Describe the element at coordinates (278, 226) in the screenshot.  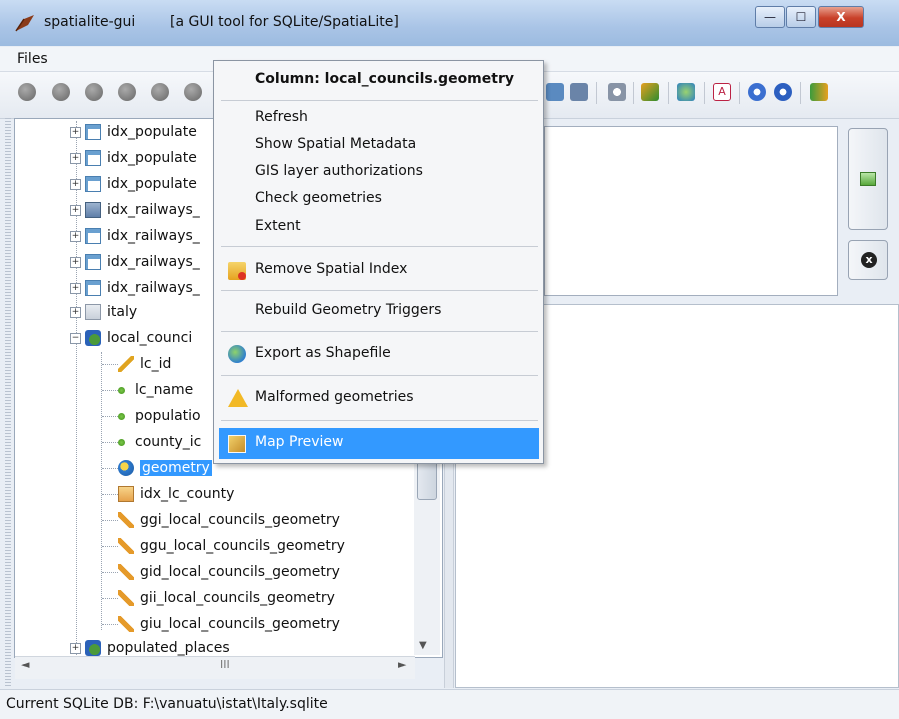
I see `menu-item-extent: Extent` at that location.